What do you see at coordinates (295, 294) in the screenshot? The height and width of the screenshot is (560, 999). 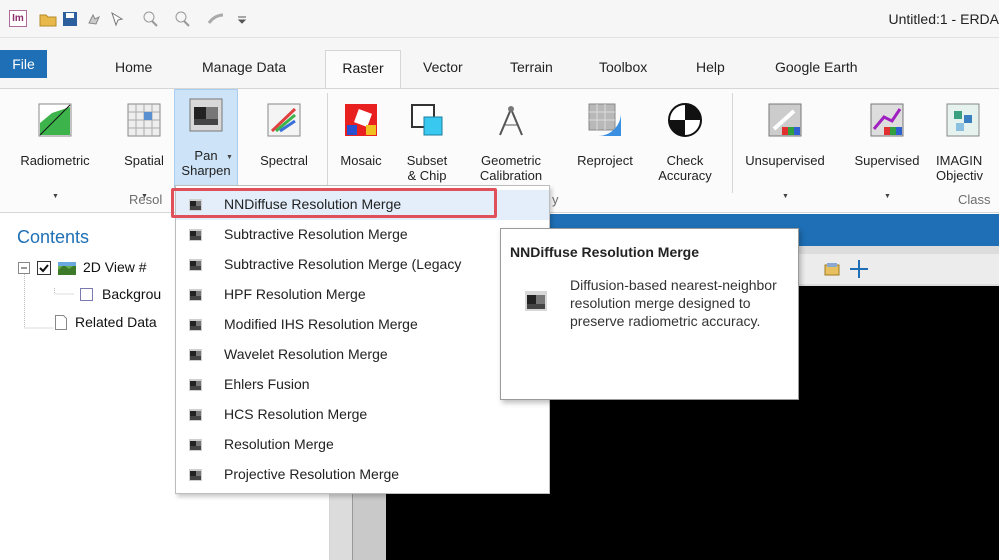 I see `menu-item-label: HPF Resolution Merge` at bounding box center [295, 294].